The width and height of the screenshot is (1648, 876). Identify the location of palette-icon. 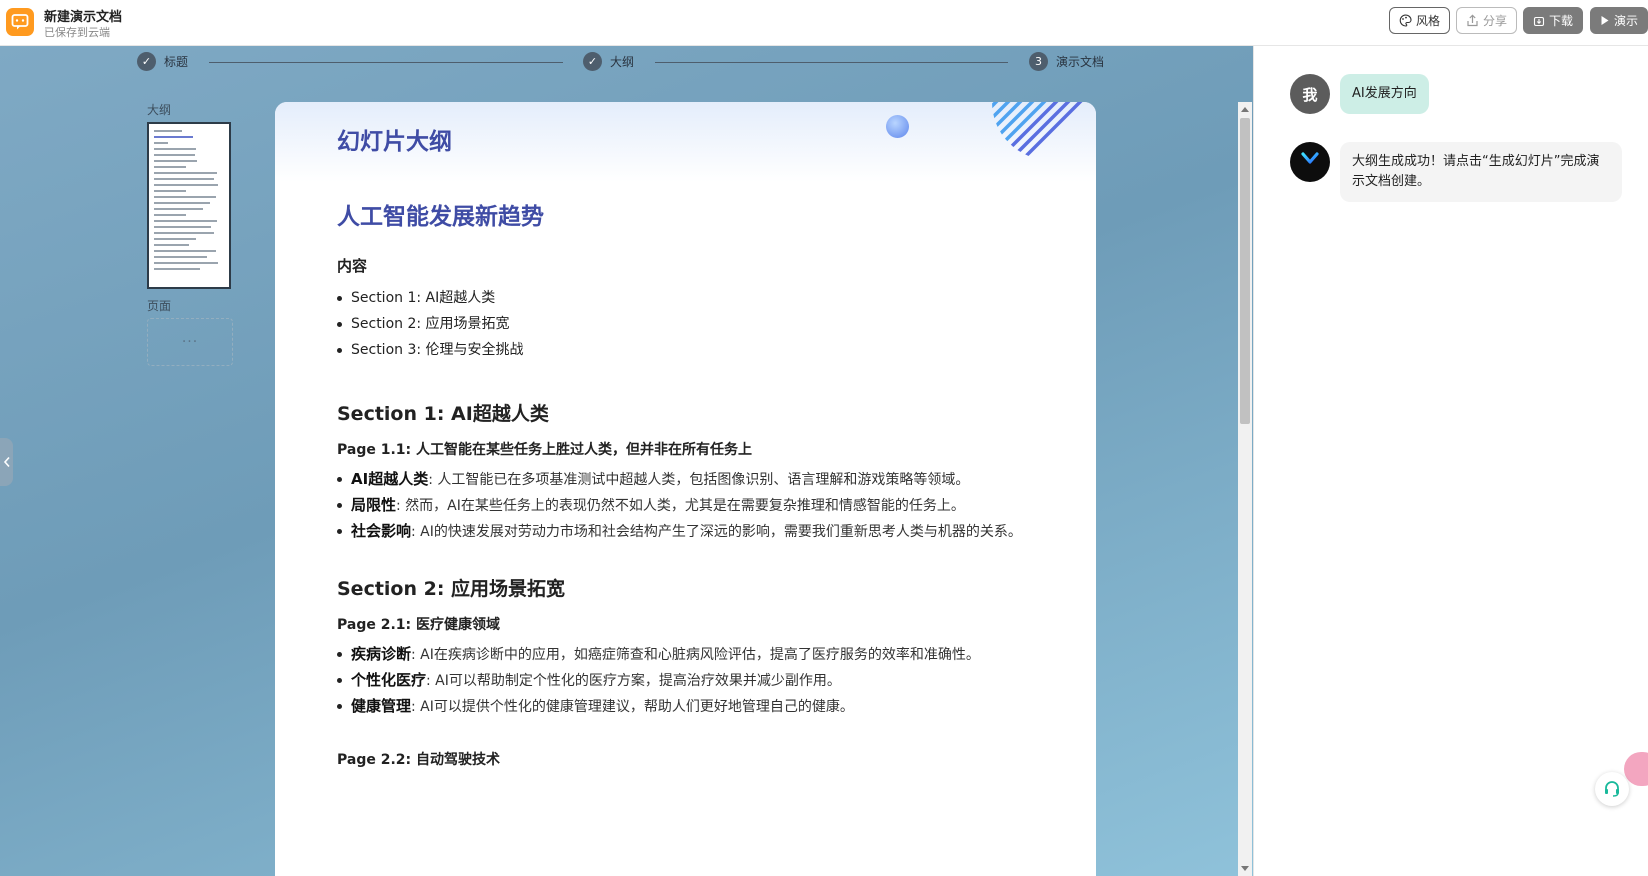
(1405, 20).